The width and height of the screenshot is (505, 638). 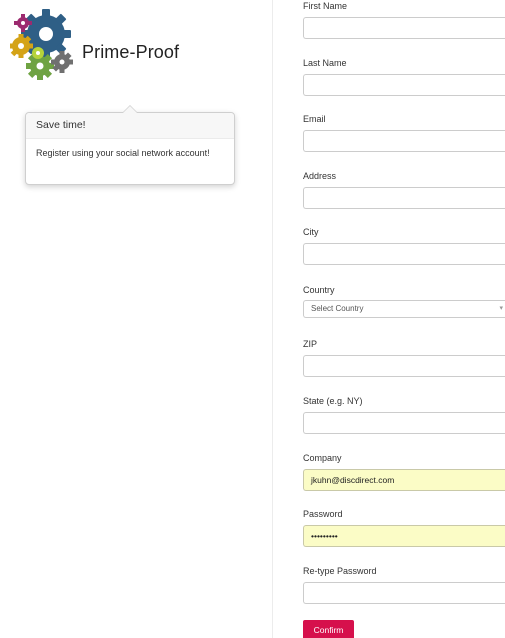 I want to click on state-label: State (e.g. NY), so click(x=333, y=401).